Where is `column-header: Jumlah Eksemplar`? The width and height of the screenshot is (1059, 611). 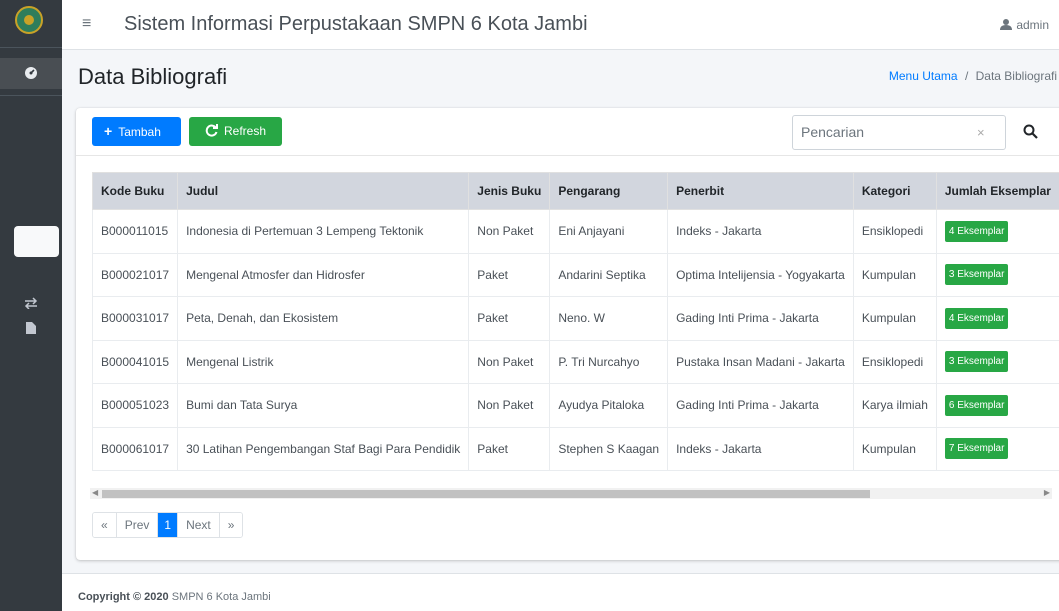 column-header: Jumlah Eksemplar is located at coordinates (997, 191).